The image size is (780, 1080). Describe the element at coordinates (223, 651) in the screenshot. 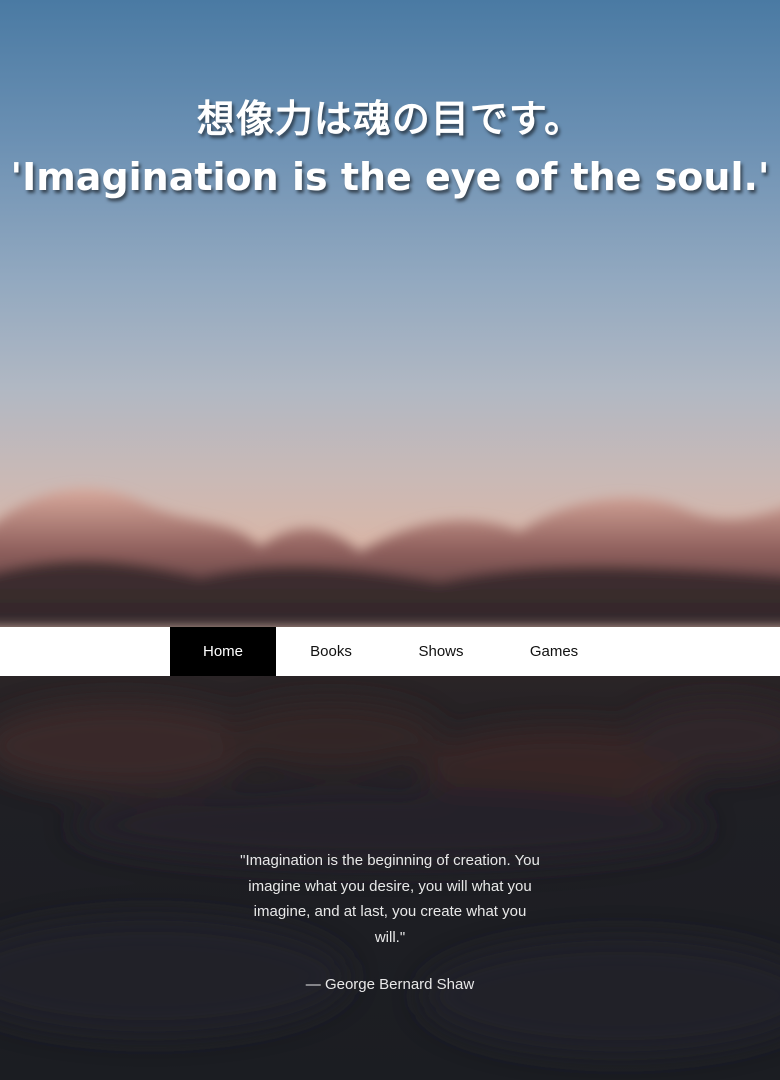

I see `nav-item-home: Home` at that location.